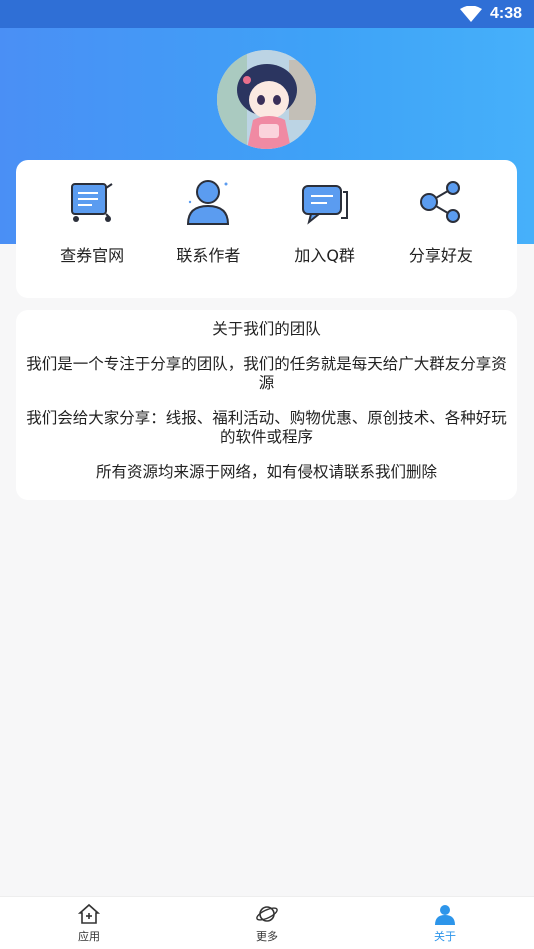 The image size is (534, 949). Describe the element at coordinates (267, 14) in the screenshot. I see `status-bar: 4:38` at that location.